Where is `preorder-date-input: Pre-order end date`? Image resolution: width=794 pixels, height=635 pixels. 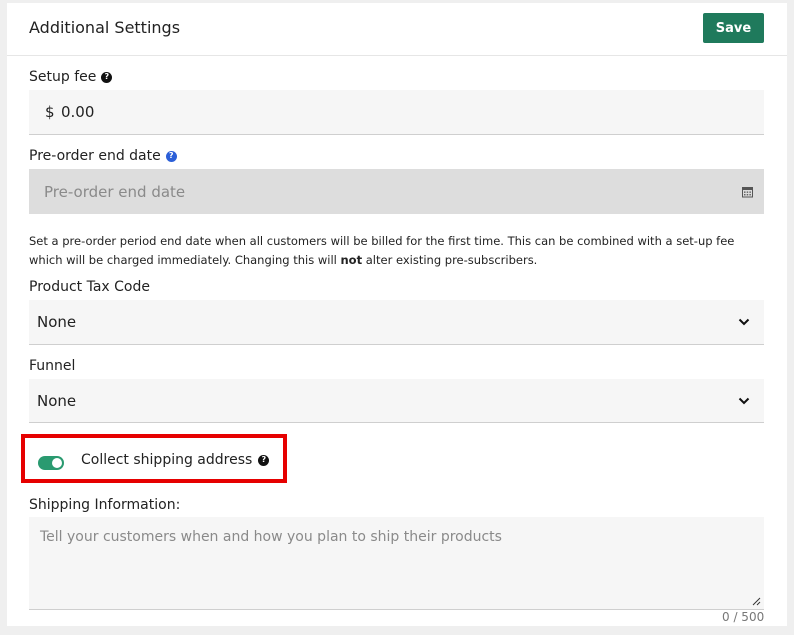
preorder-date-input: Pre-order end date is located at coordinates (396, 191).